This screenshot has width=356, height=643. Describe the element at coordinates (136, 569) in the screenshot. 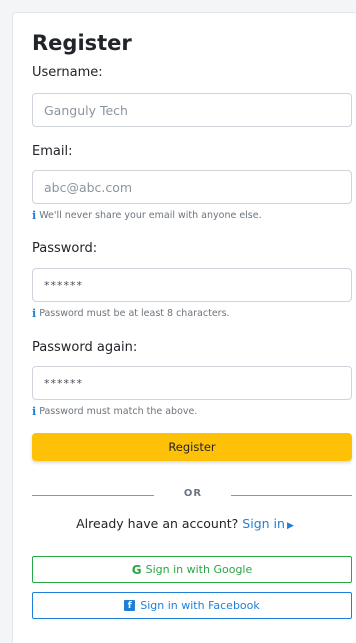

I see `google-icon: G` at that location.